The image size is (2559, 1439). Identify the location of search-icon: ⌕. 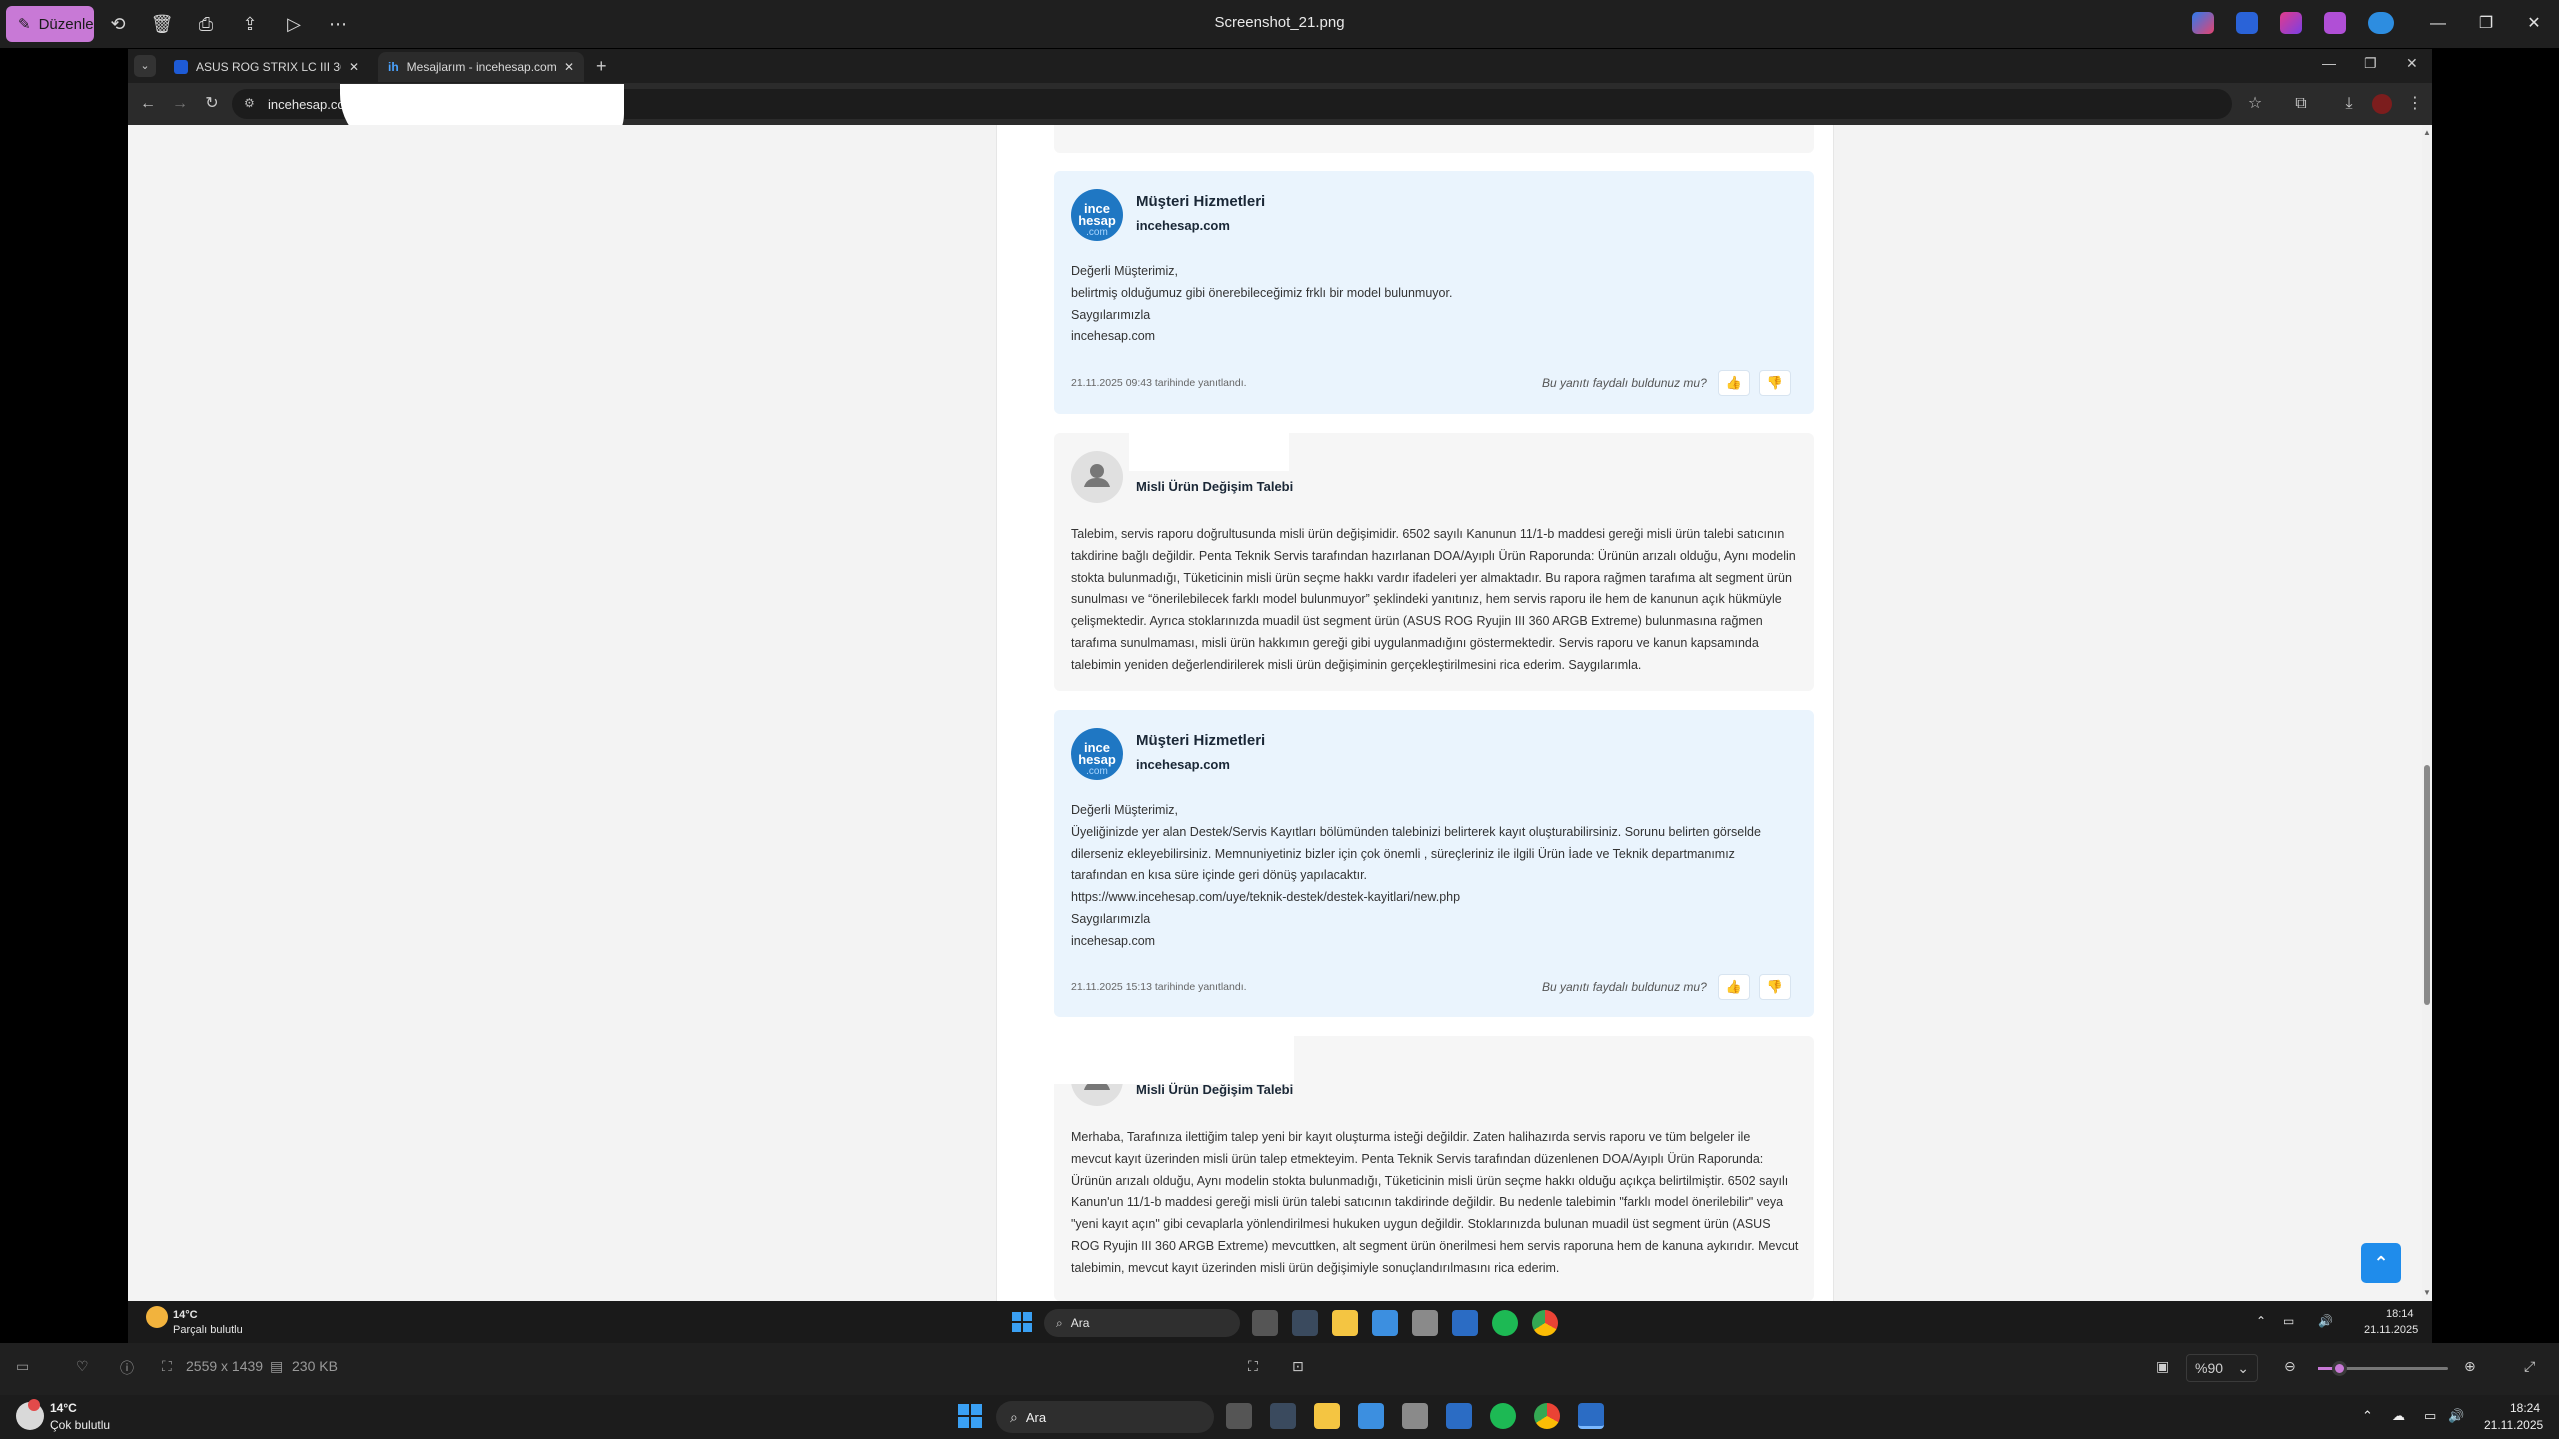
(1059, 1322).